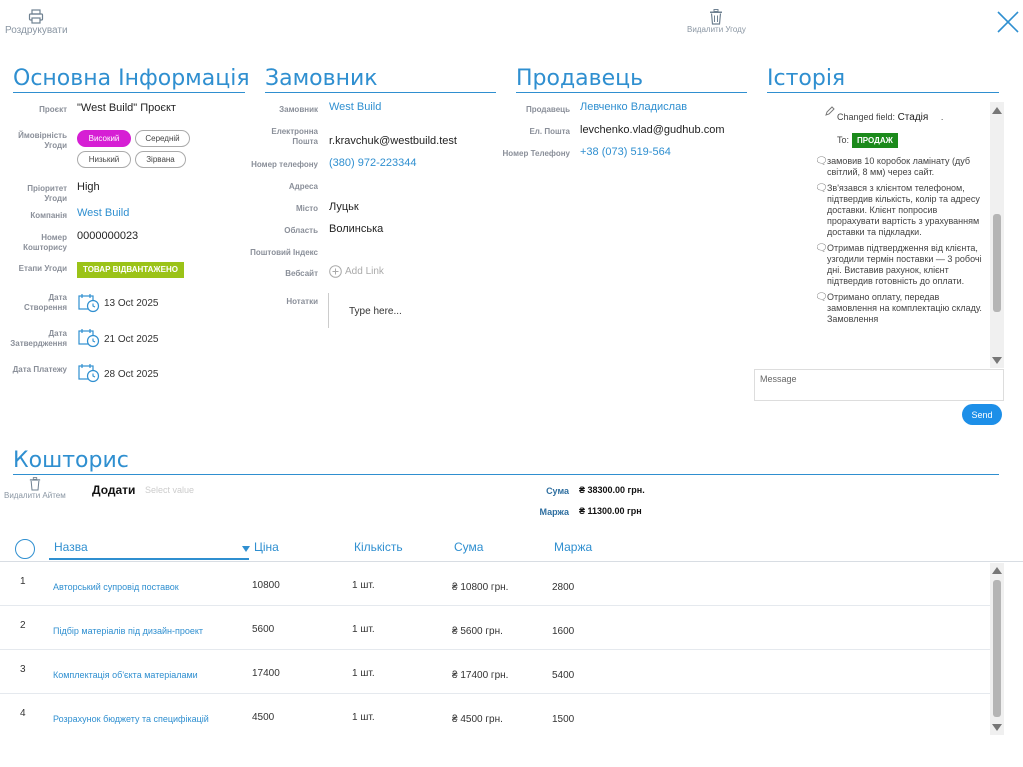 The width and height of the screenshot is (1023, 767). Describe the element at coordinates (652, 130) in the screenshot. I see `seller-email-value: levchenko.vlad@gudhub.com` at that location.